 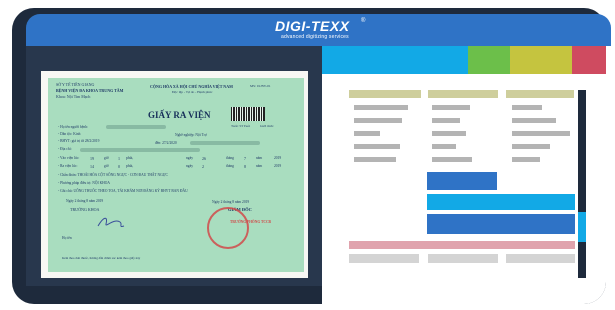 I want to click on field-r2c2, so click(x=446, y=120).